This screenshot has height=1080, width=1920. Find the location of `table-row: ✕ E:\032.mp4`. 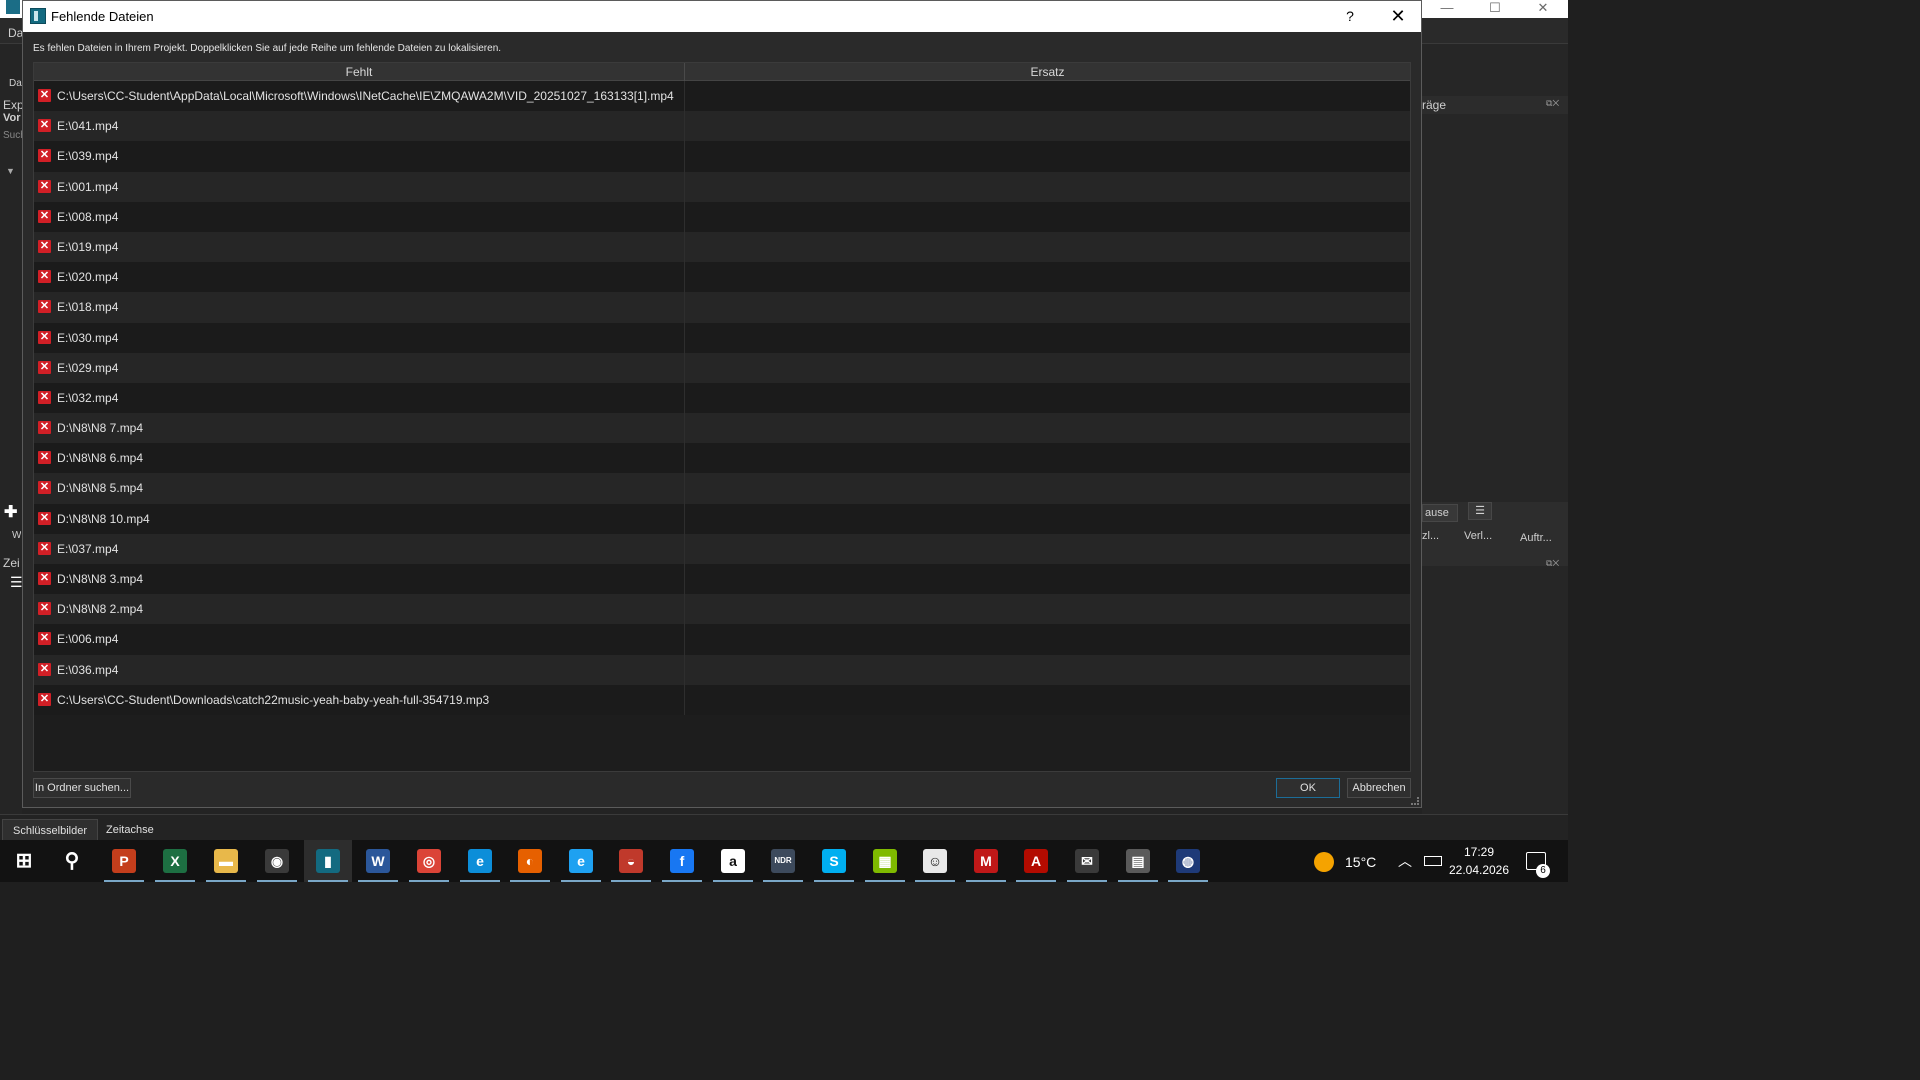

table-row: ✕ E:\032.mp4 is located at coordinates (722, 398).